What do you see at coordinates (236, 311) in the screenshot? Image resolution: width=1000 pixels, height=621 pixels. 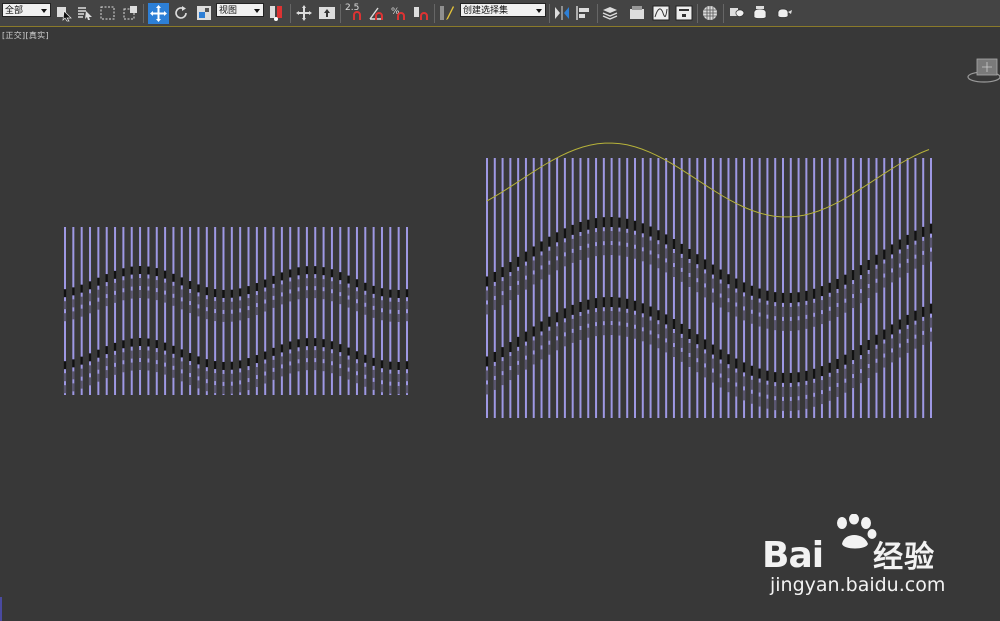 I see `left-wave-slat-model` at bounding box center [236, 311].